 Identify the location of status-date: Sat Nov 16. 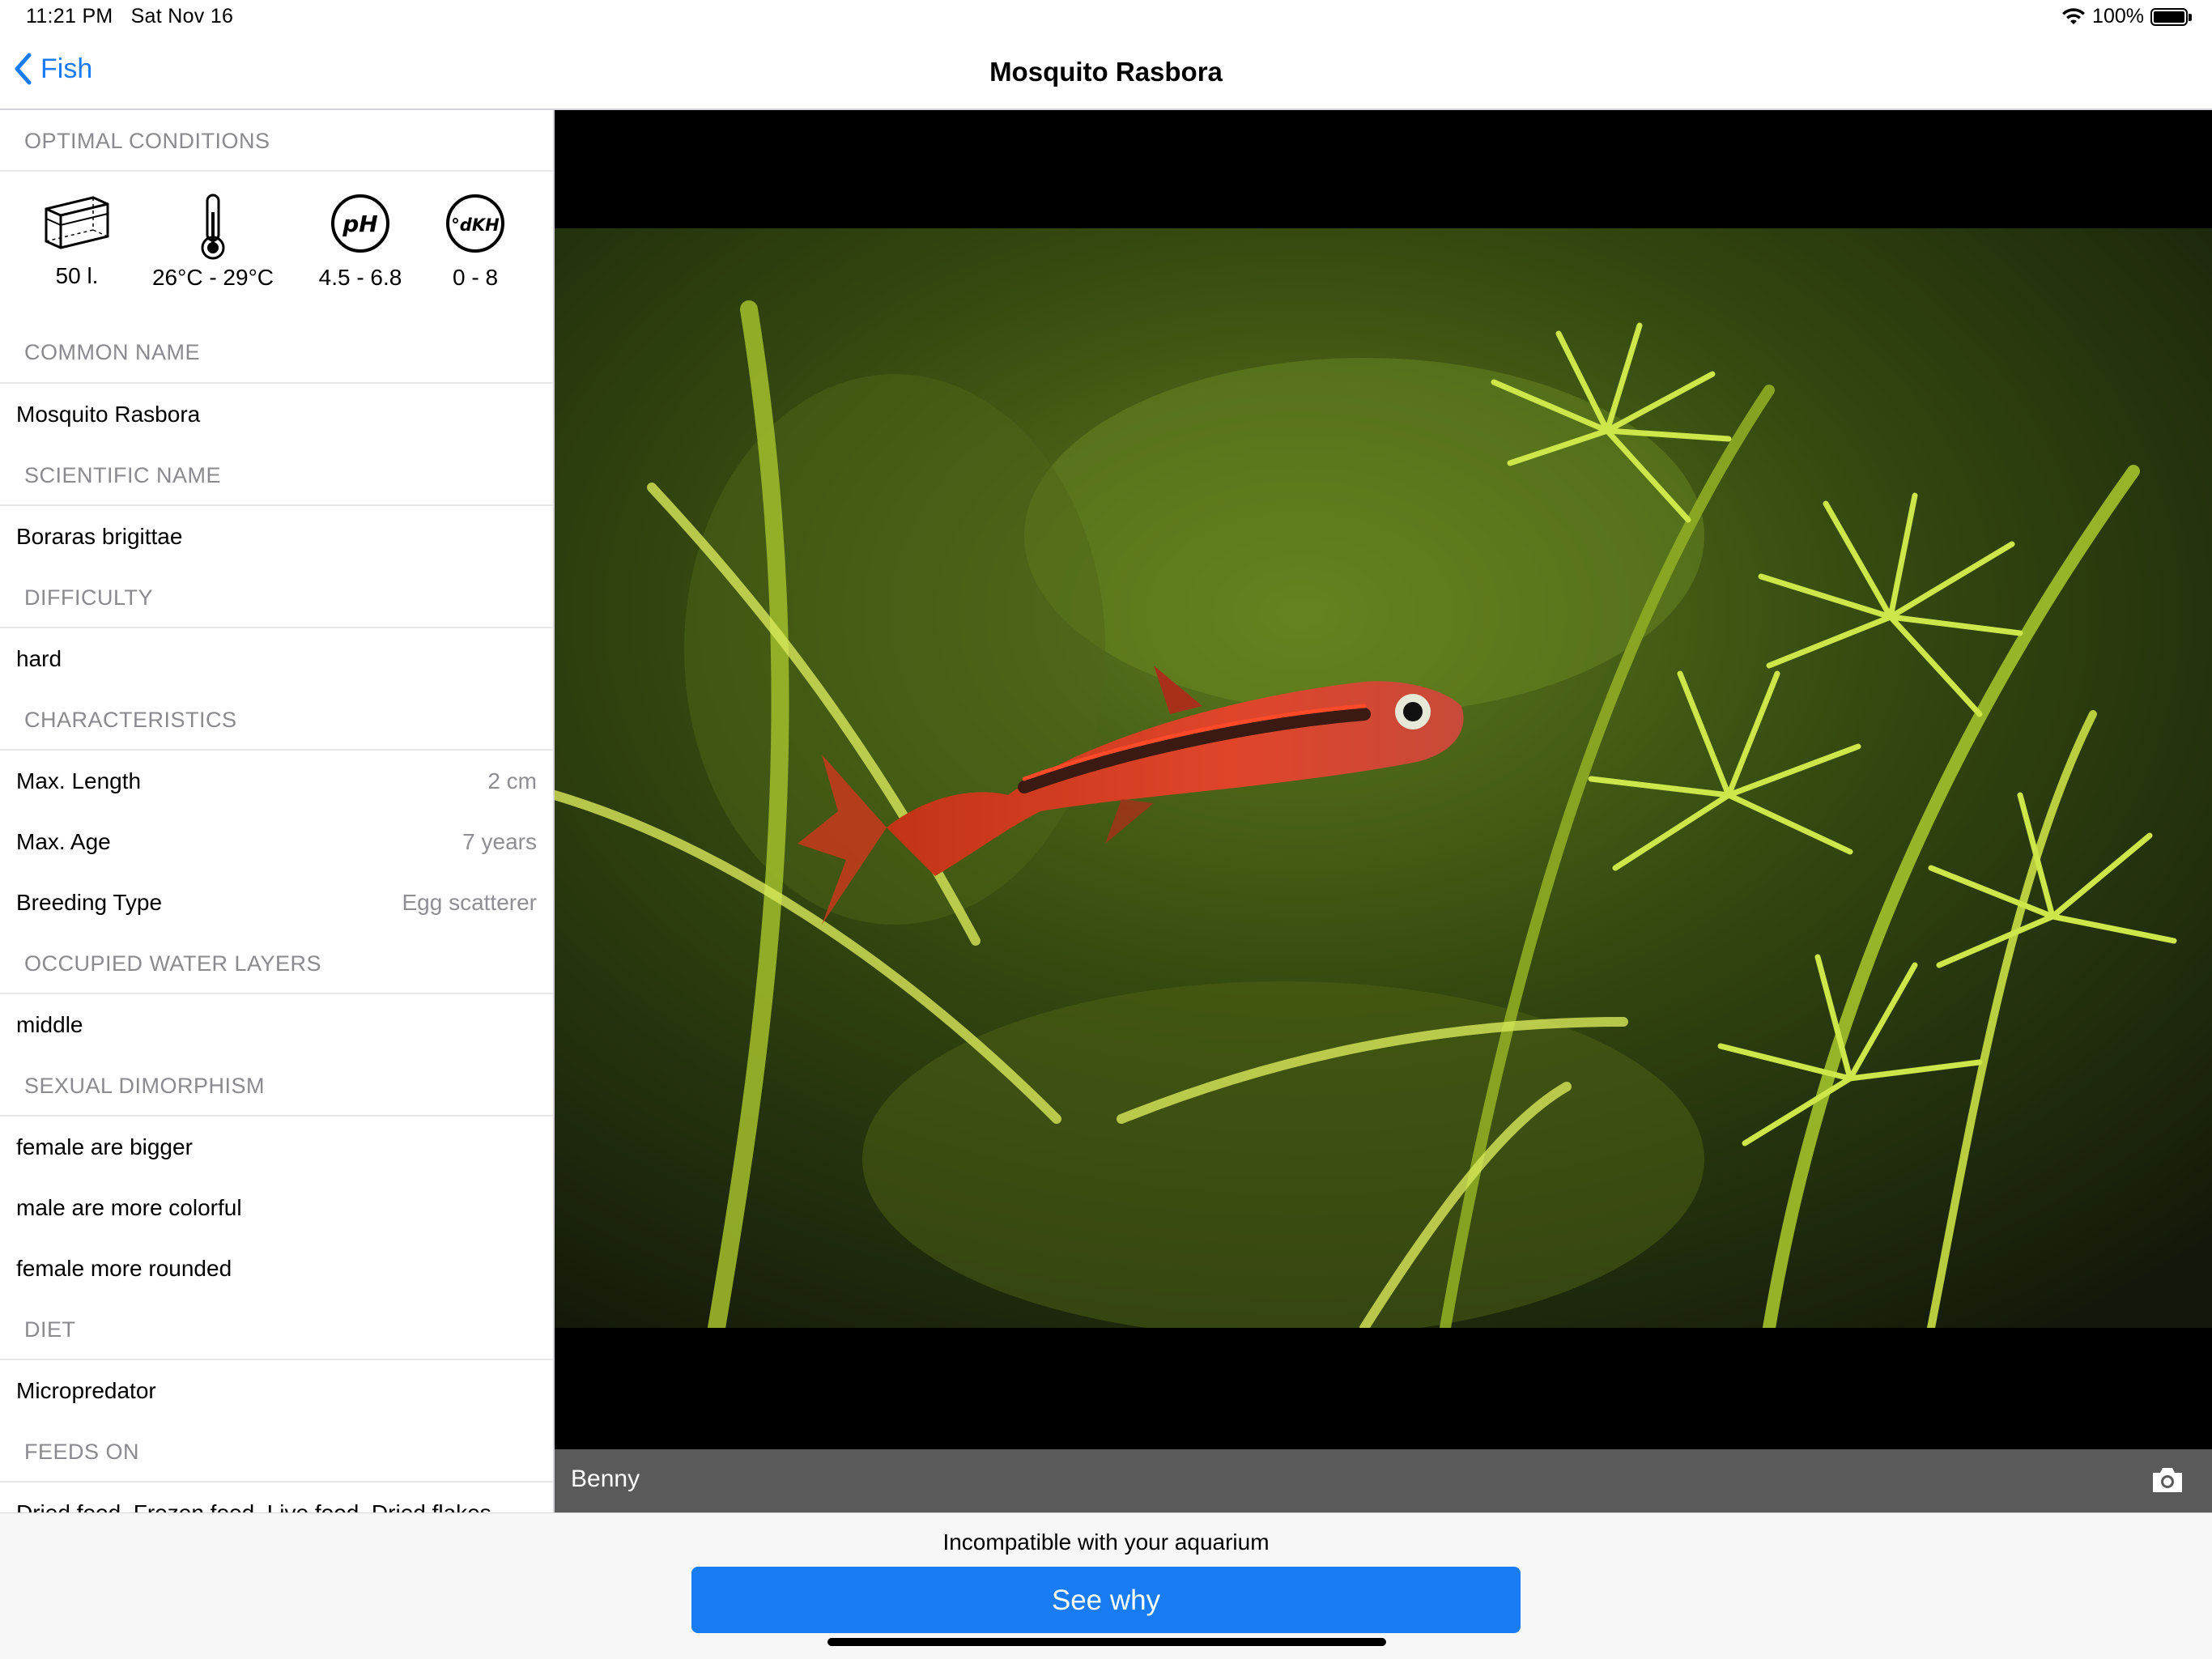
(182, 16).